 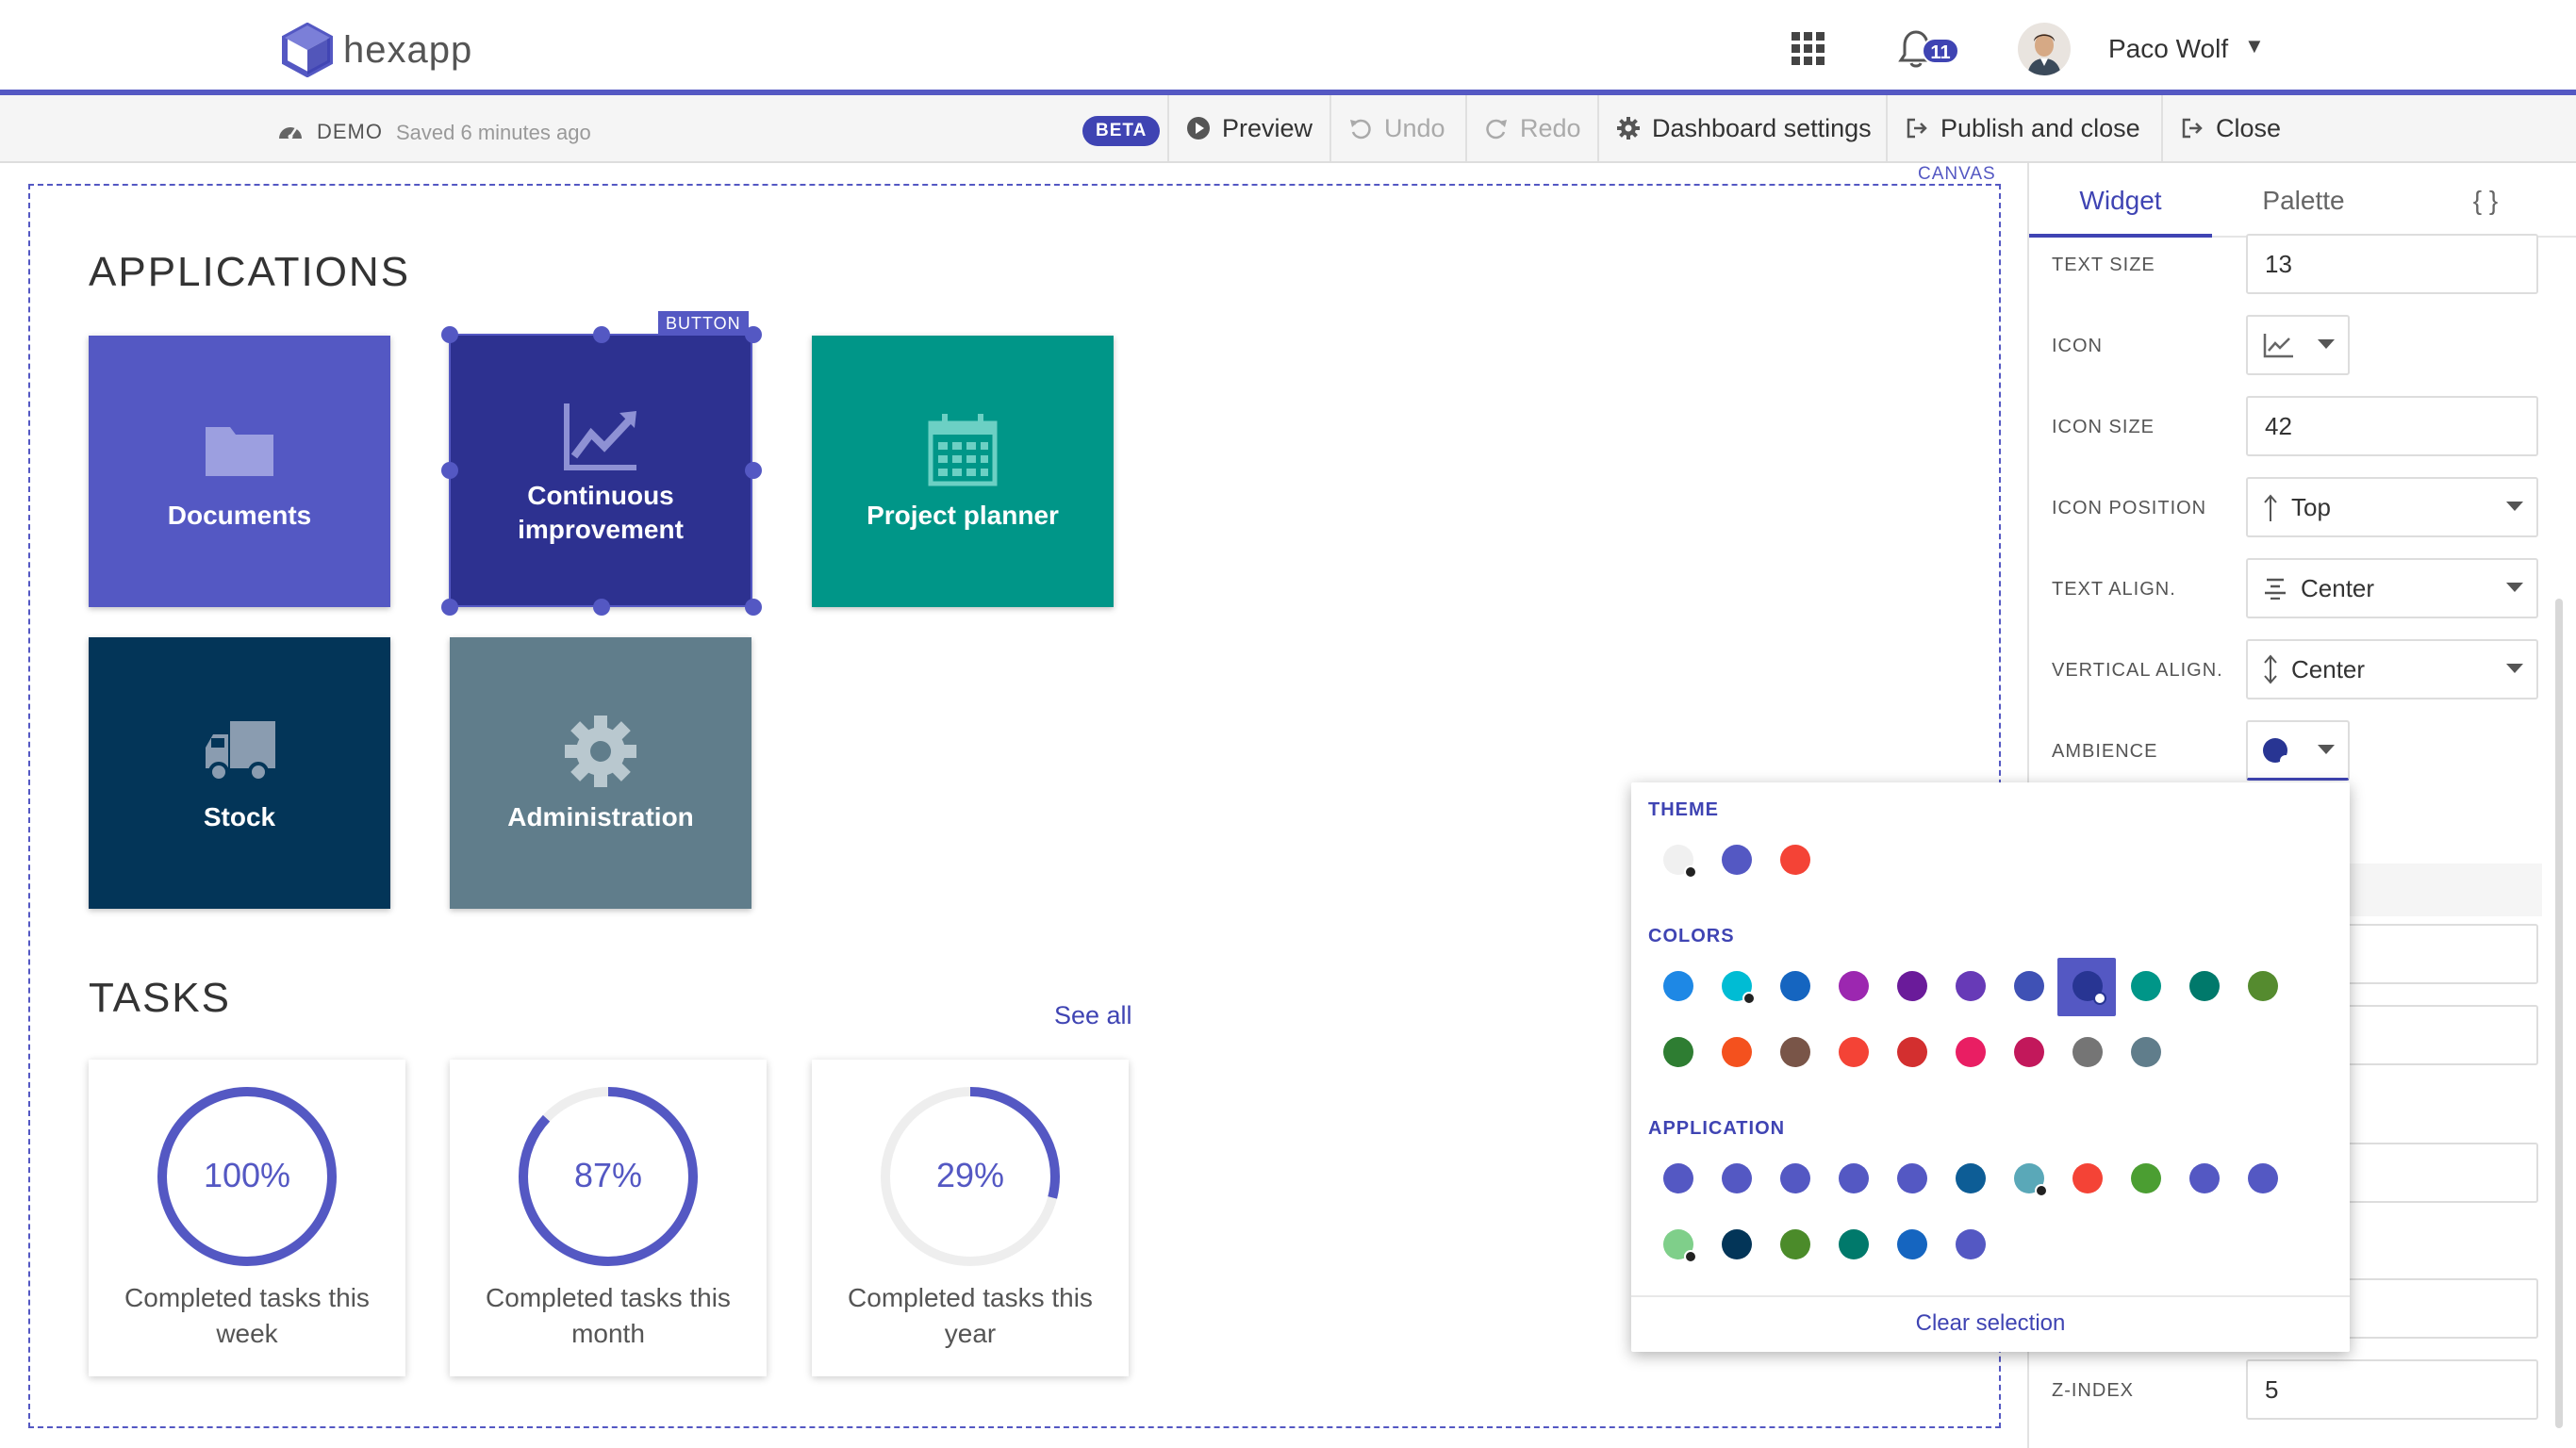 What do you see at coordinates (2392, 669) in the screenshot?
I see `vertical-align-select: Center` at bounding box center [2392, 669].